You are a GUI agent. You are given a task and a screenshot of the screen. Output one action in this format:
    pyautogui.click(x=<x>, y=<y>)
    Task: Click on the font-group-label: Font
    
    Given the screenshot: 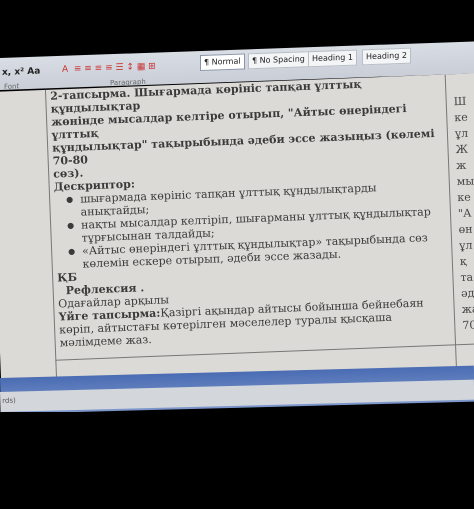 What is the action you would take?
    pyautogui.click(x=12, y=86)
    